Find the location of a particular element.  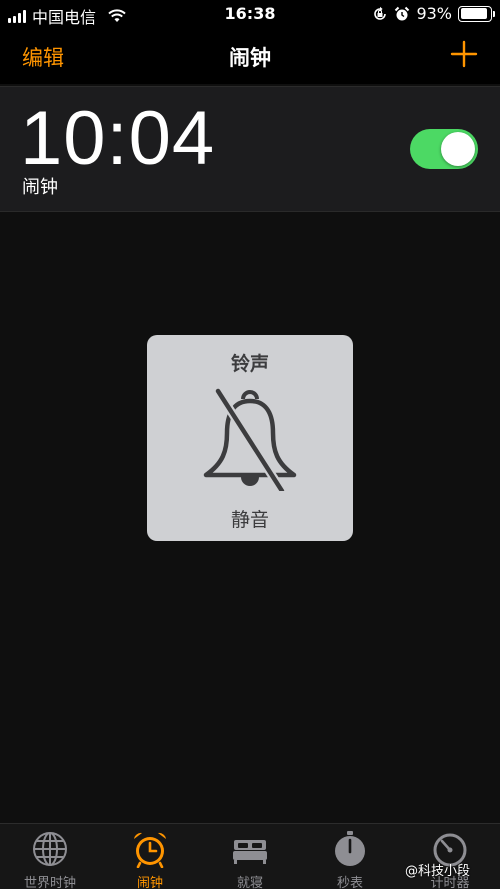

tab-bedtime: 就寝 is located at coordinates (250, 856).